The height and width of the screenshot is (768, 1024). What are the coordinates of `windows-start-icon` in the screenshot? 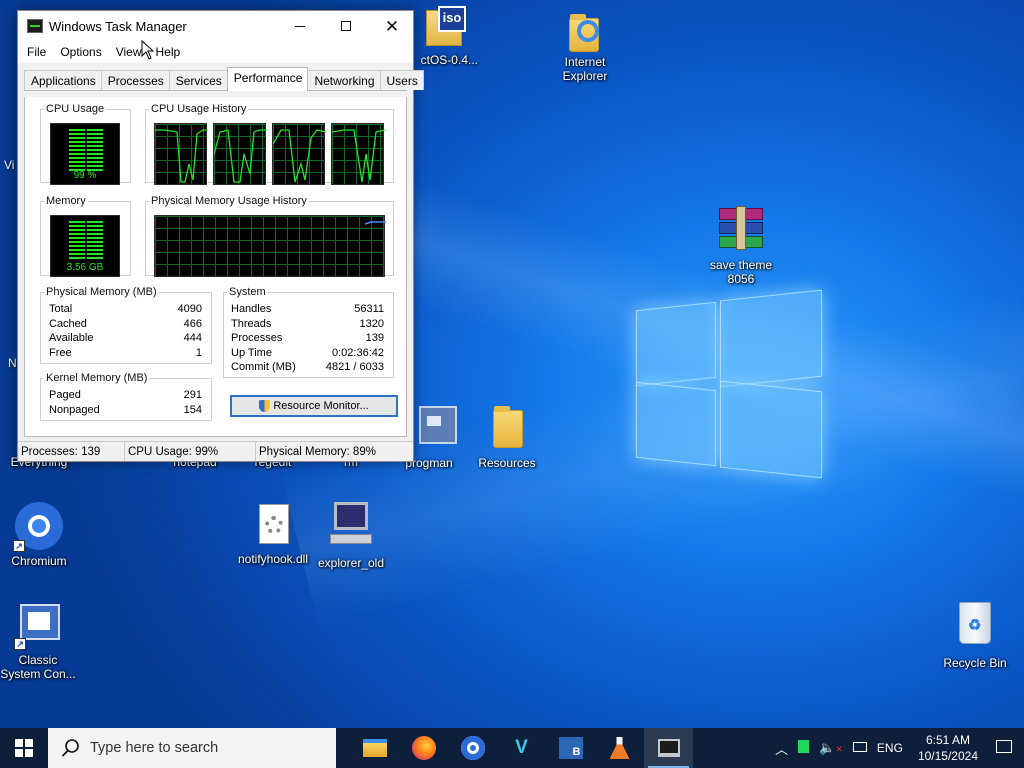 It's located at (24, 748).